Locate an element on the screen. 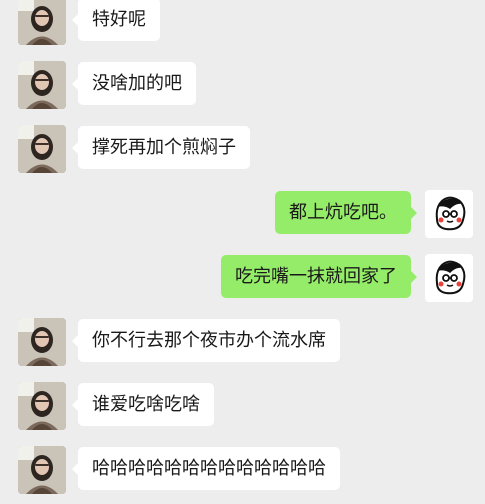  message-row: 没啥加的吧 is located at coordinates (242, 85).